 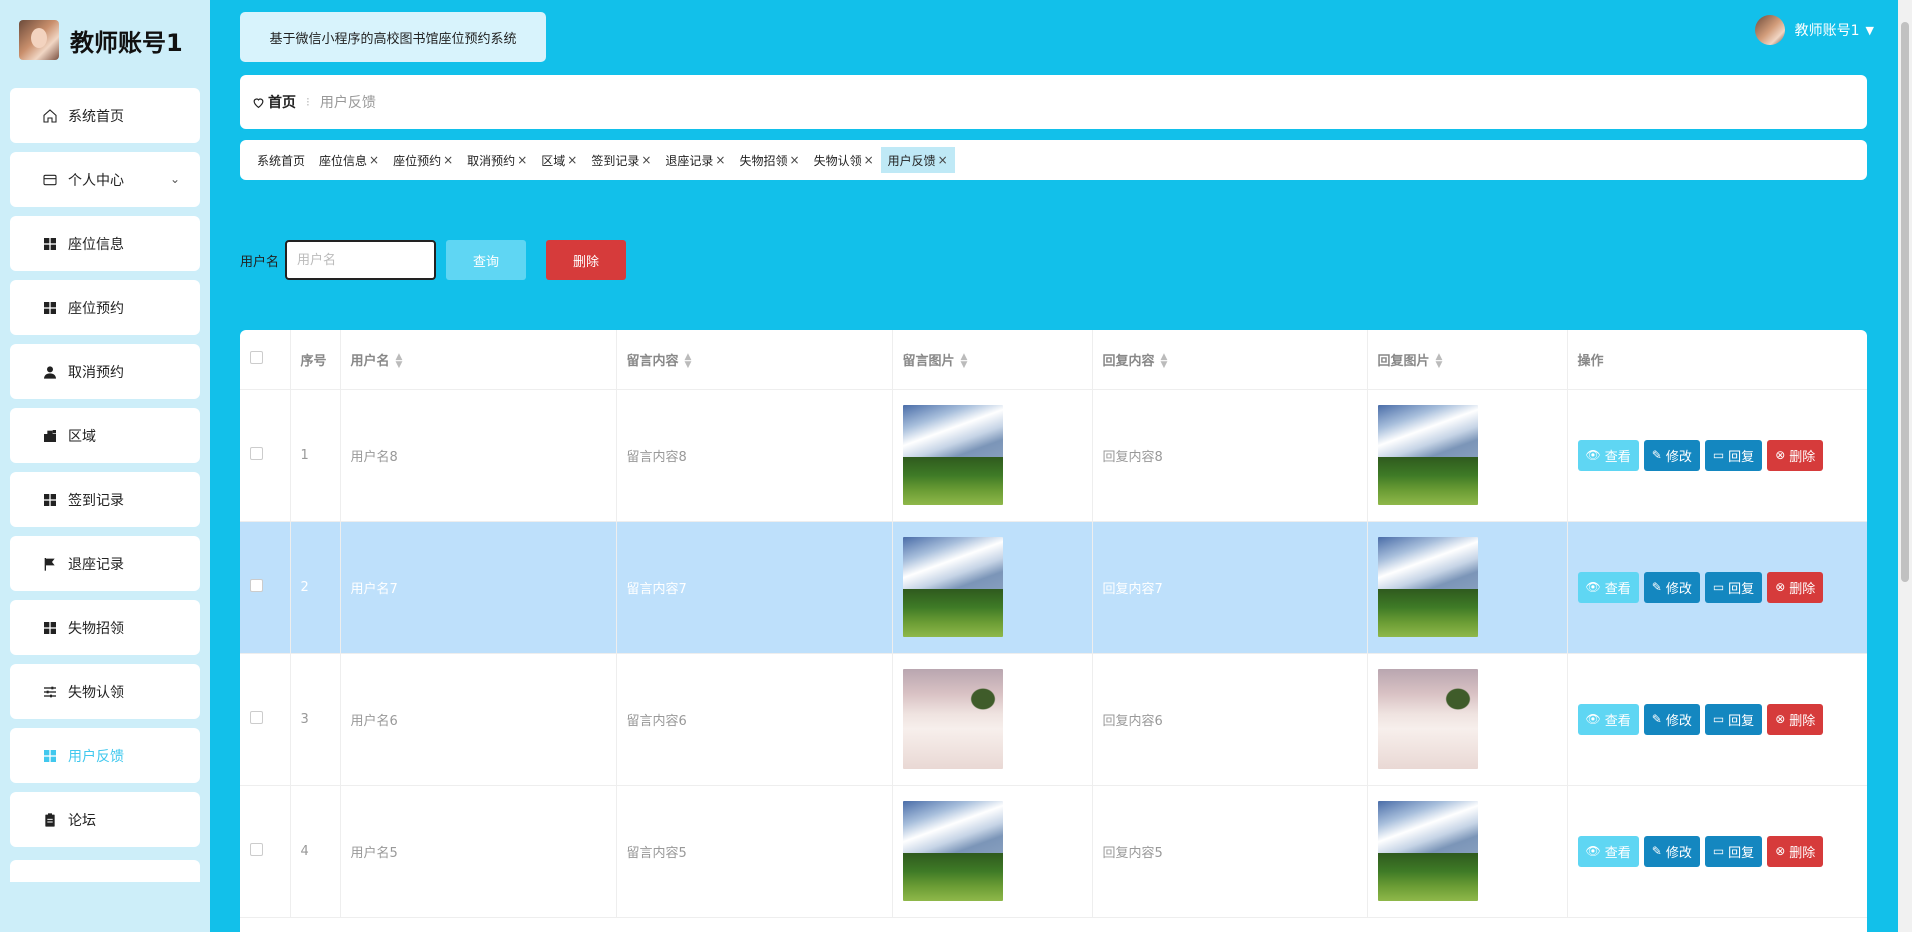 I want to click on username-search-input, so click(x=361, y=260).